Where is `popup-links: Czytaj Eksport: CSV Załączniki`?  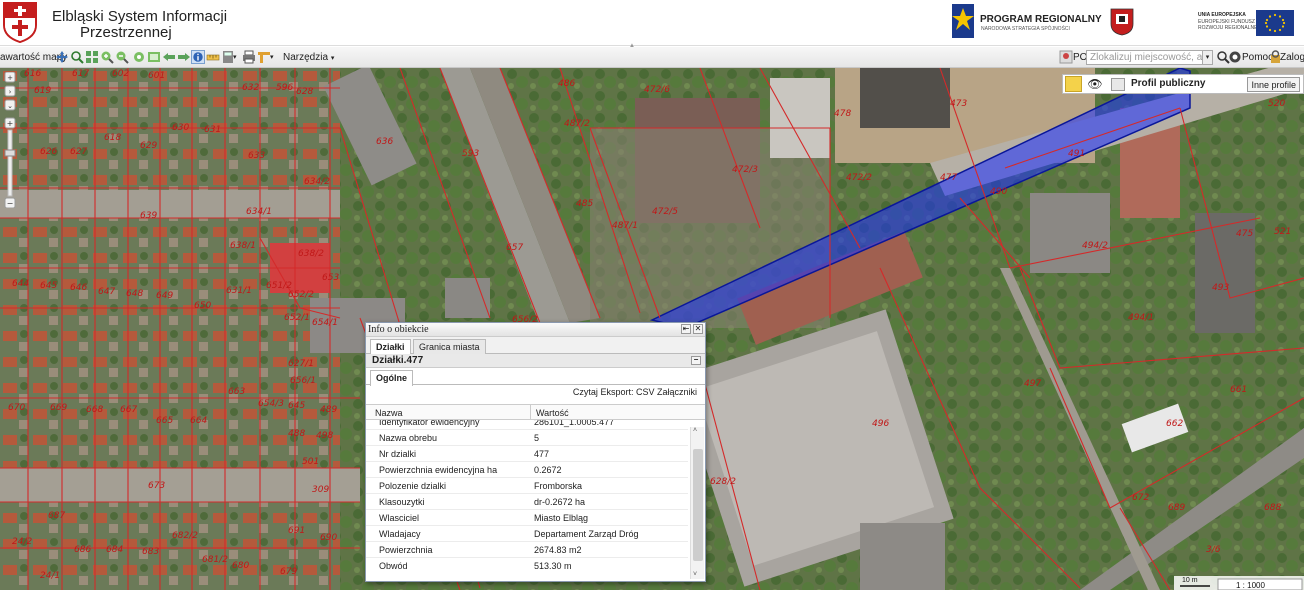
popup-links: Czytaj Eksport: CSV Załączniki is located at coordinates (535, 392).